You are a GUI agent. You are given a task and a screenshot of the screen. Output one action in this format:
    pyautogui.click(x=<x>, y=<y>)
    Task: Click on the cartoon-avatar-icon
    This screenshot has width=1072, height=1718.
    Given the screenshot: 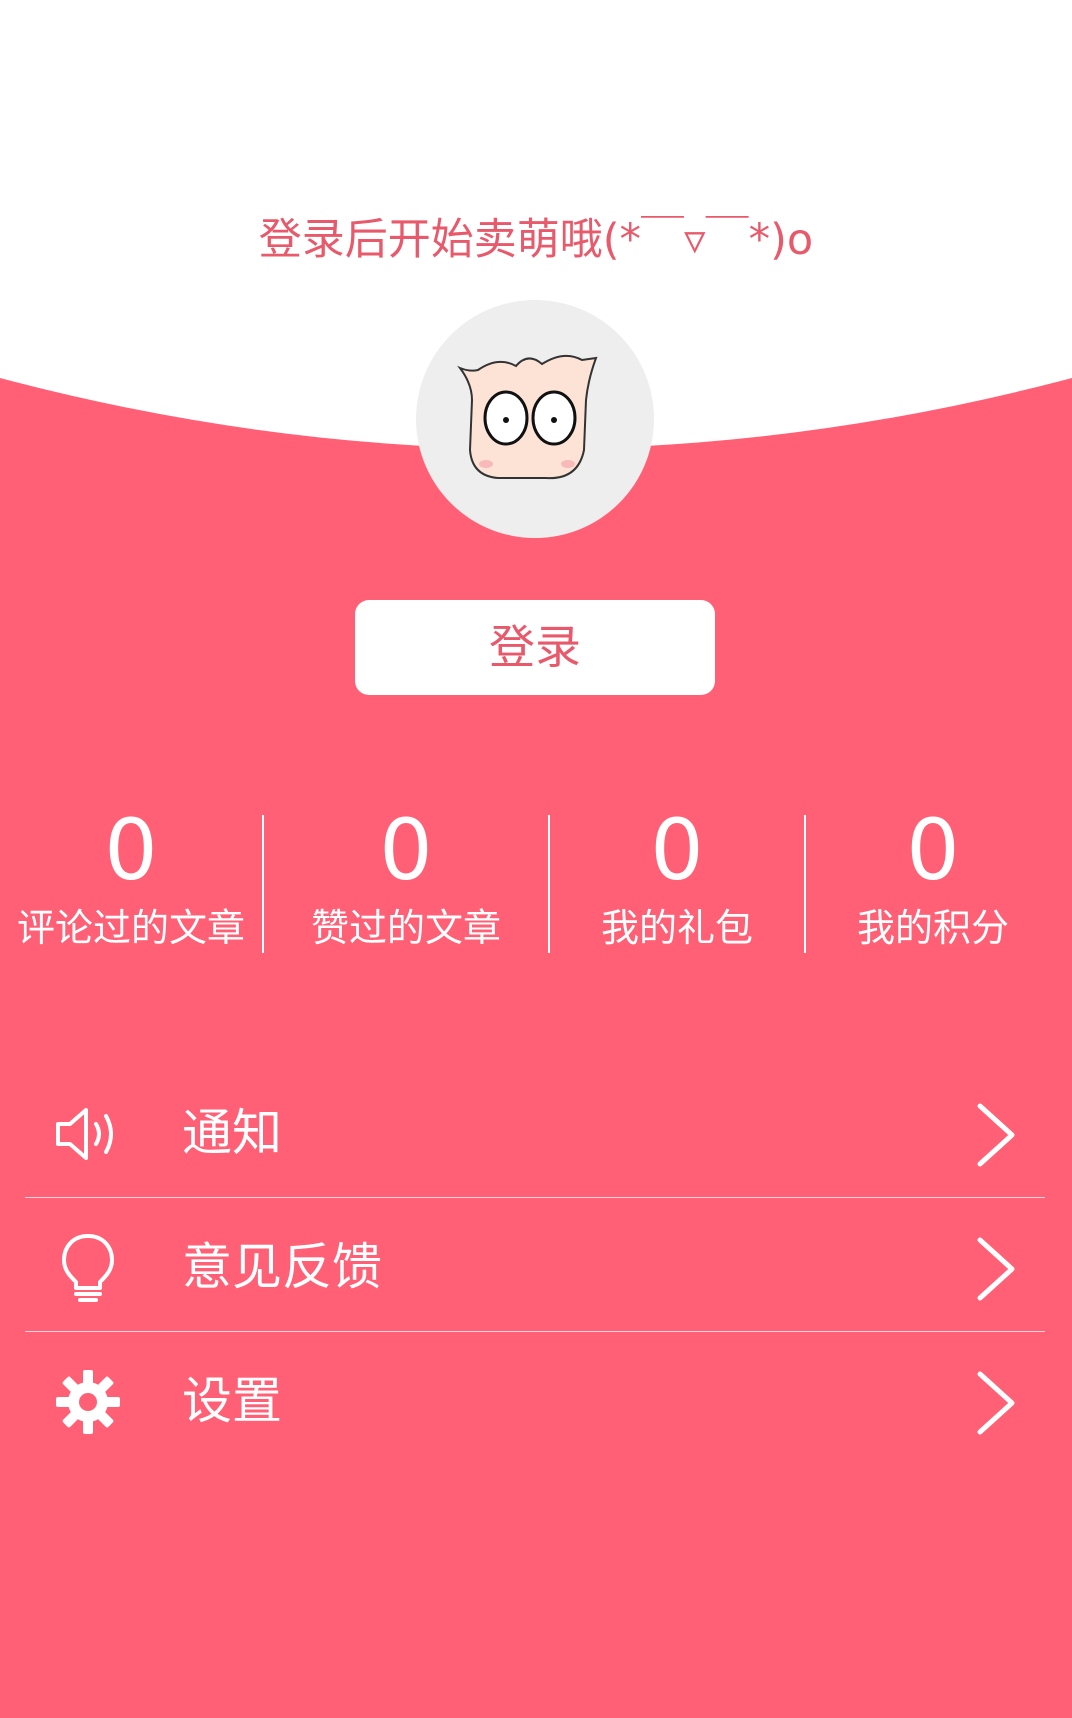 What is the action you would take?
    pyautogui.click(x=527, y=417)
    